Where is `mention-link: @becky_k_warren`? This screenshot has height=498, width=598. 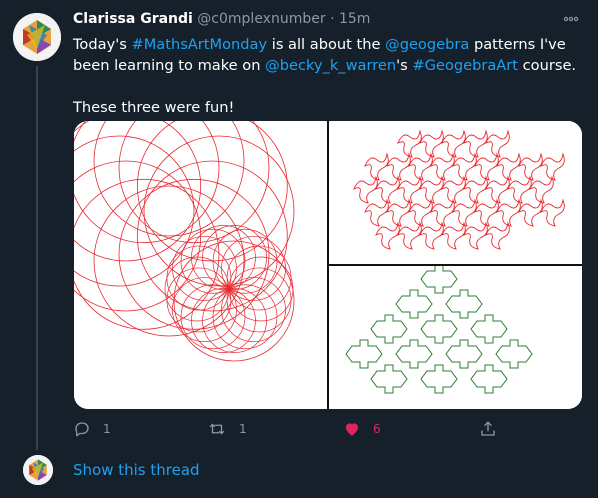 mention-link: @becky_k_warren is located at coordinates (330, 65).